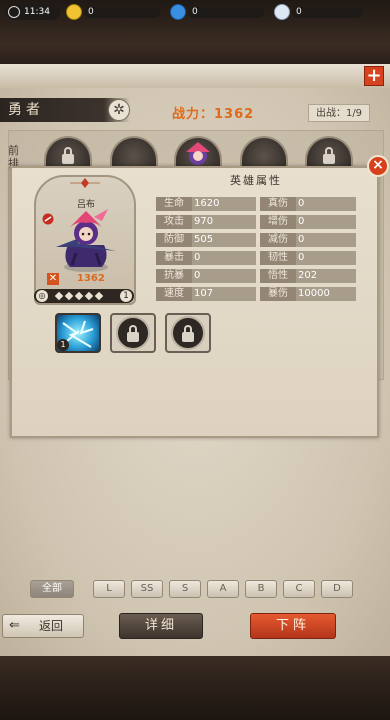 This screenshot has height=720, width=390. I want to click on deploy-count: 出战：1/9, so click(339, 113).